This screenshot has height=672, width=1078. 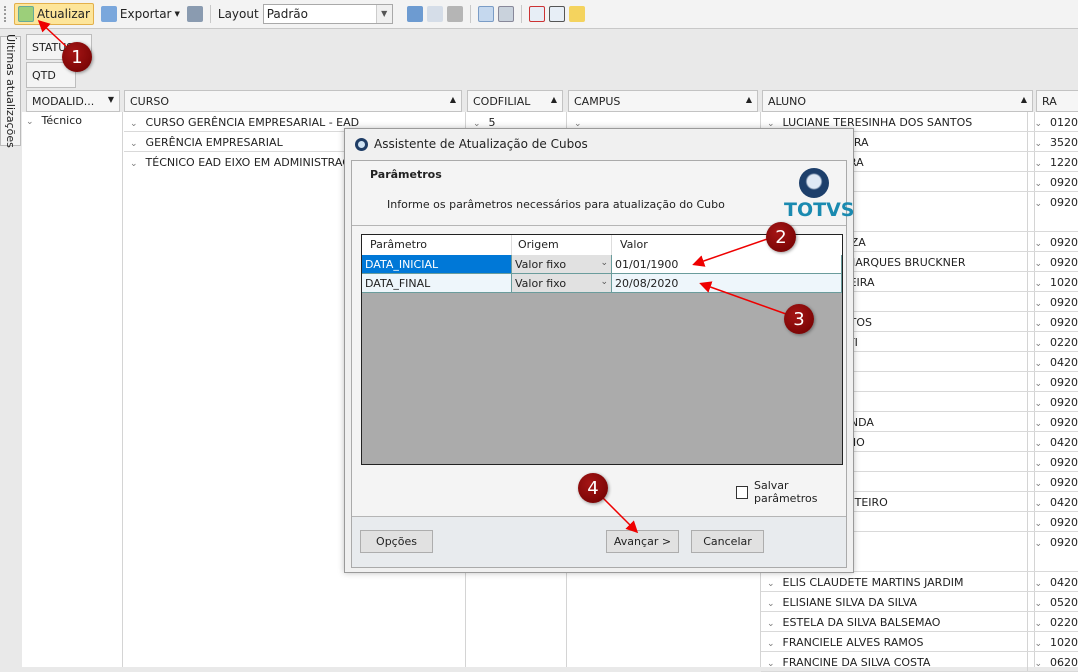 What do you see at coordinates (505, 14) in the screenshot?
I see `grid-settings-icon` at bounding box center [505, 14].